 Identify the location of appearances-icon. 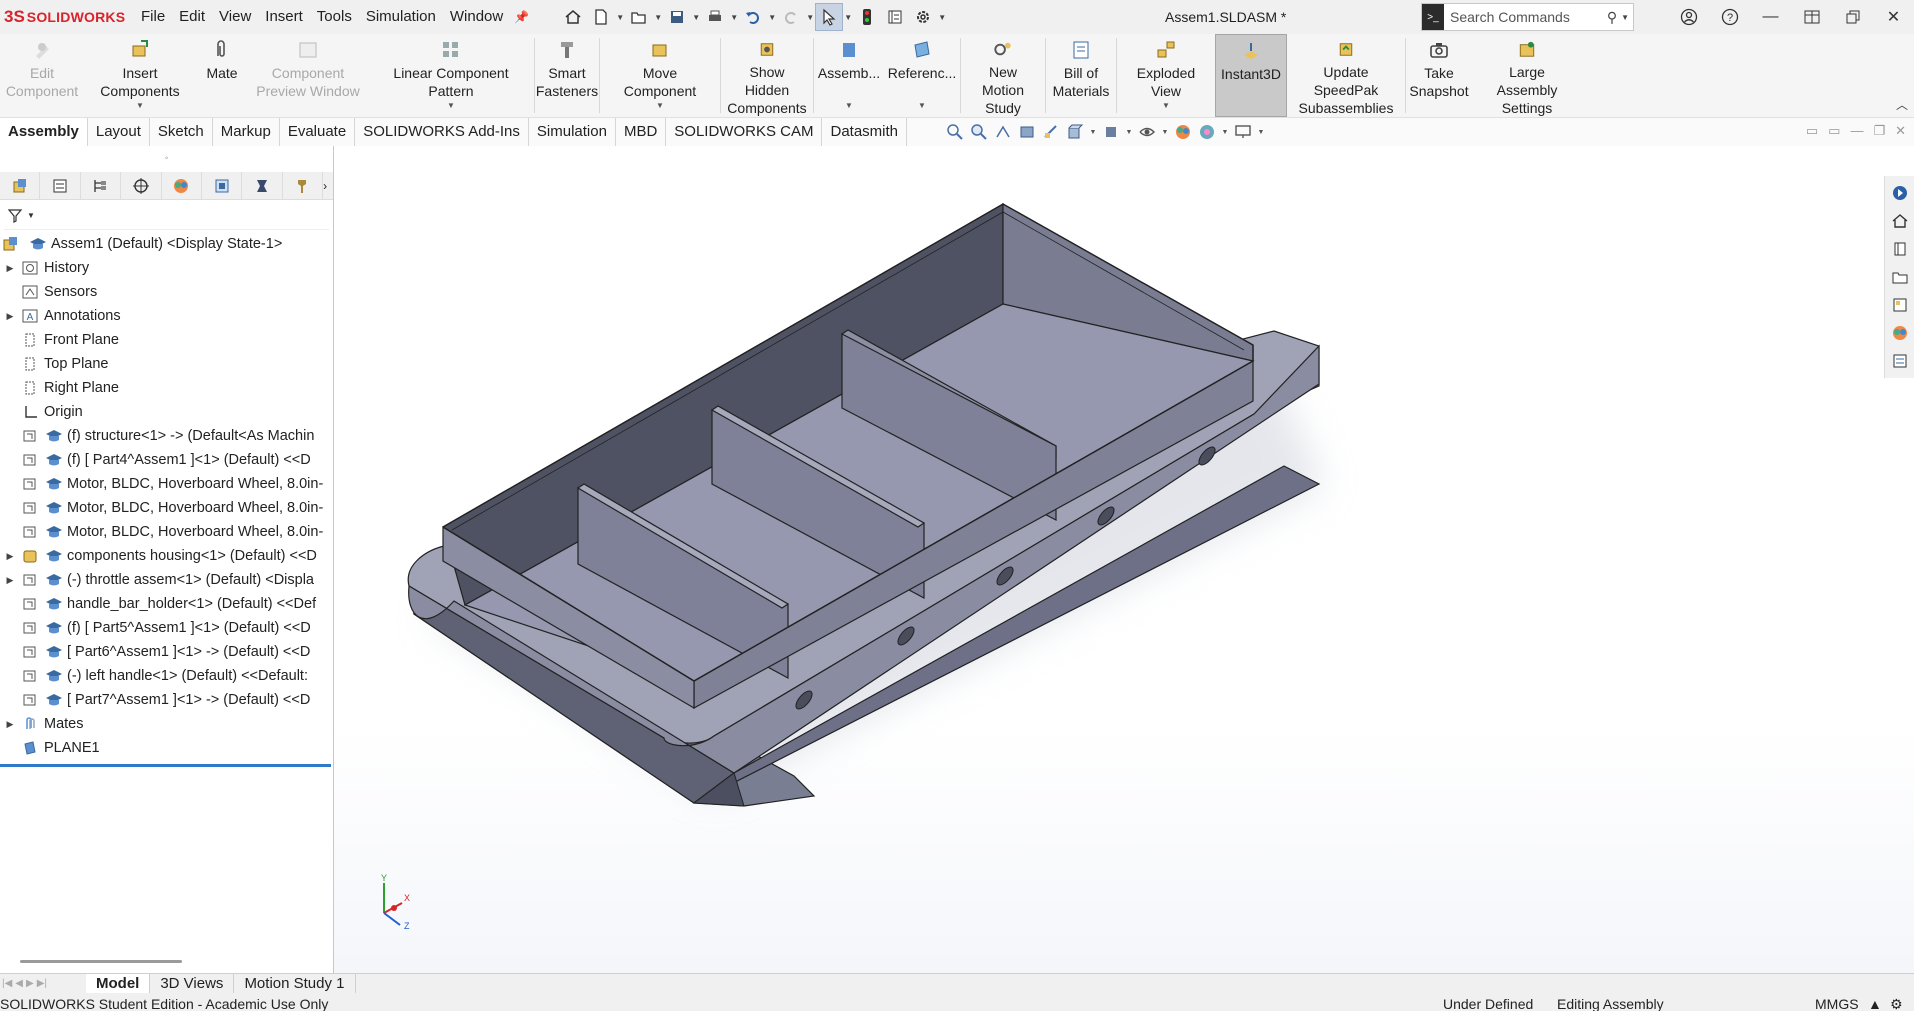
(1900, 333).